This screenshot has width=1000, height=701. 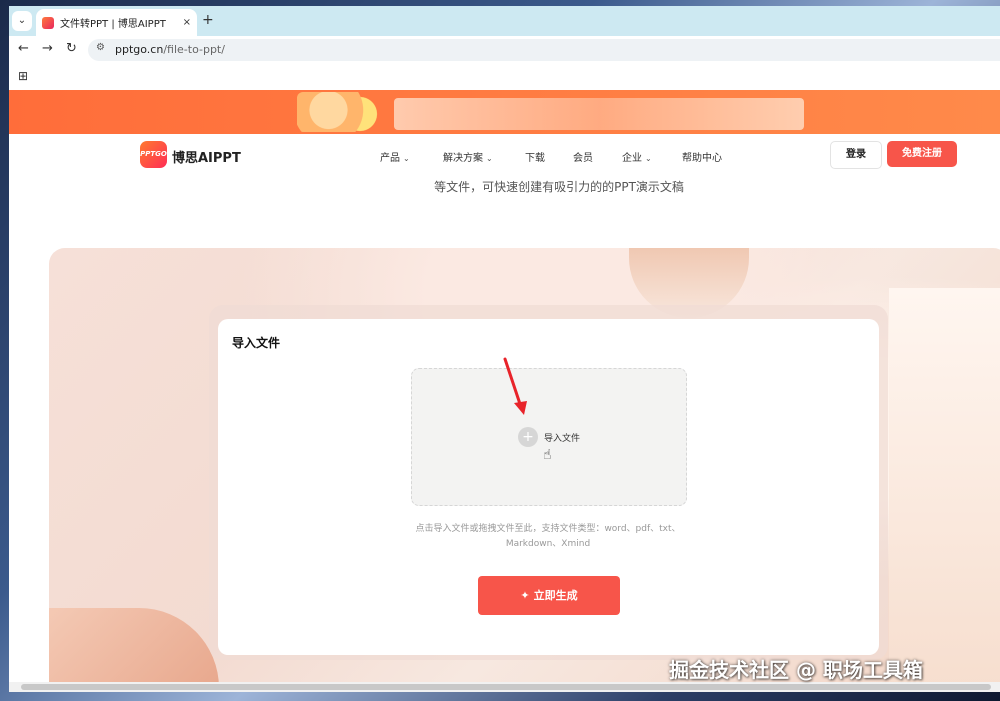 What do you see at coordinates (856, 155) in the screenshot?
I see `login-button: 登录` at bounding box center [856, 155].